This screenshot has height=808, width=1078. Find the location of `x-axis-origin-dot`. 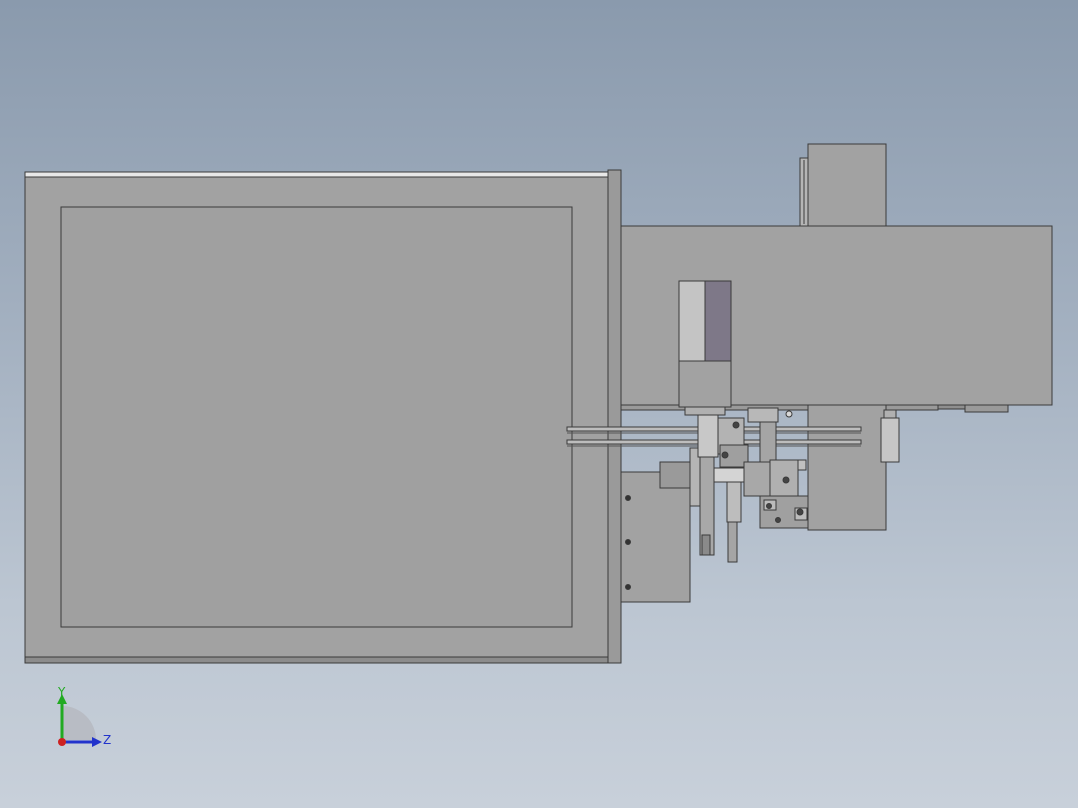

x-axis-origin-dot is located at coordinates (62, 742).